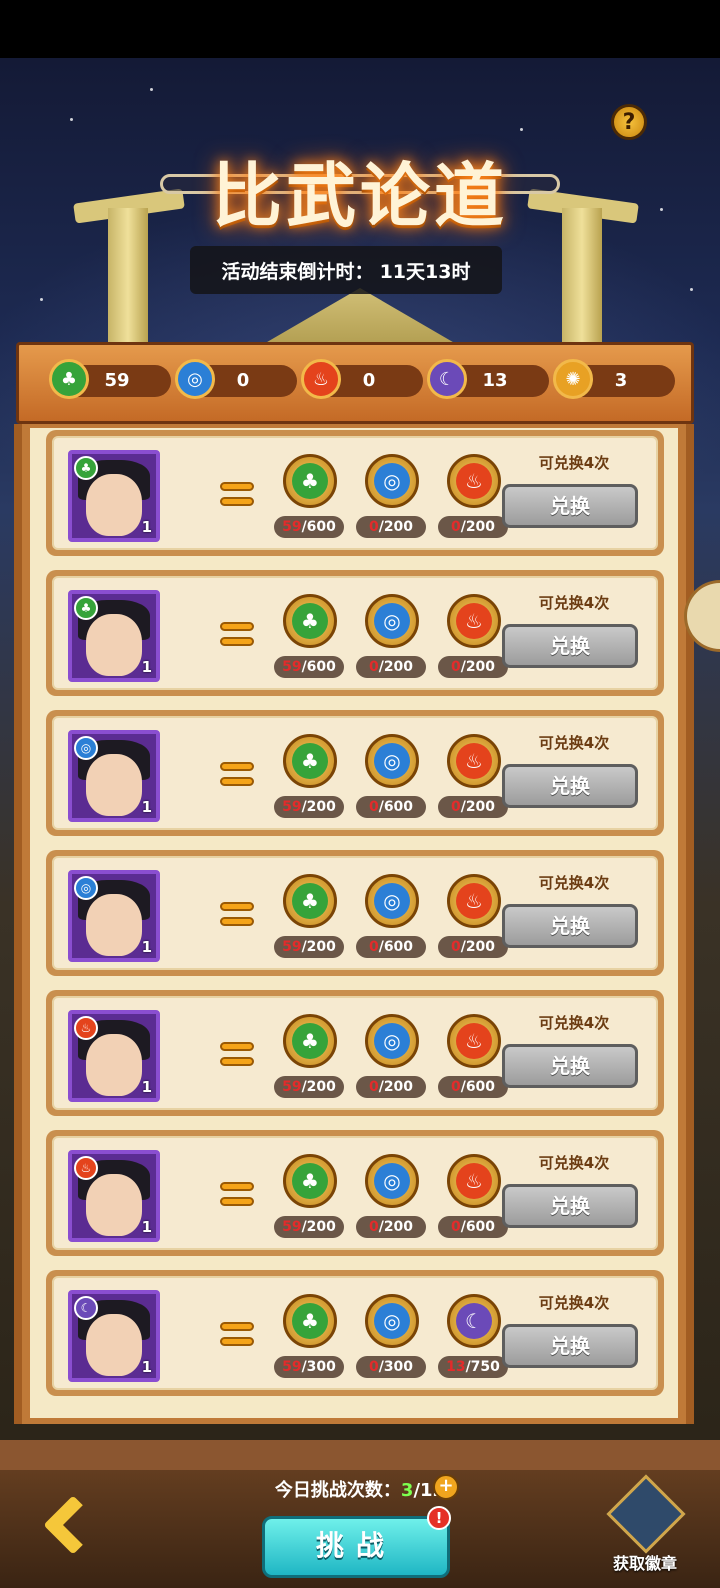 The image size is (720, 1588). I want to click on cost-token: ♣ 59/600, so click(309, 501).